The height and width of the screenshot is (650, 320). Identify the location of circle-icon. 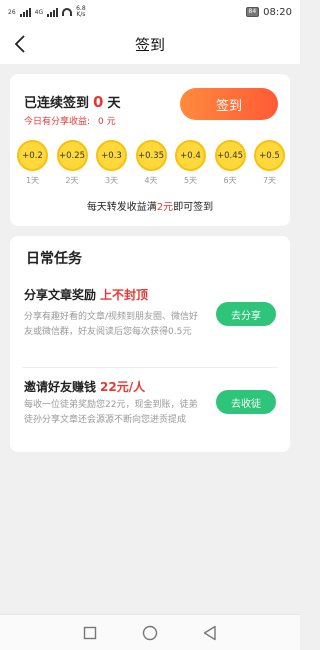
(150, 632).